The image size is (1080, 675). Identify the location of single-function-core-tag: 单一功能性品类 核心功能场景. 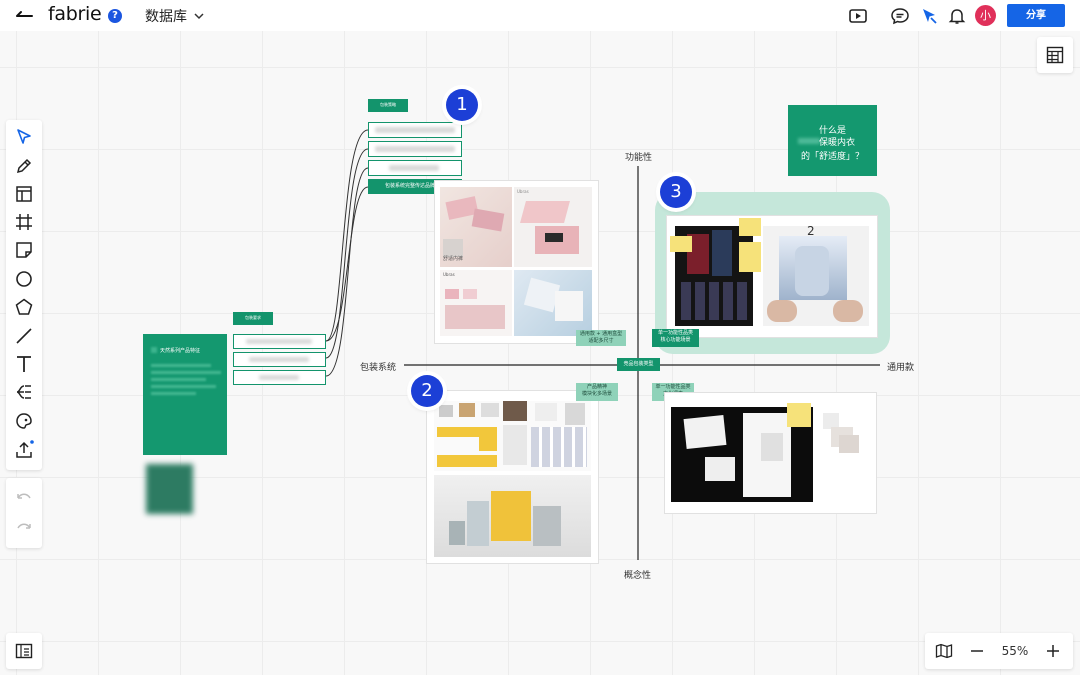
(675, 338).